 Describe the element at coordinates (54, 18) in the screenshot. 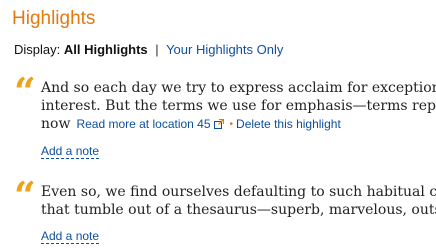

I see `page-title: Highlights` at that location.